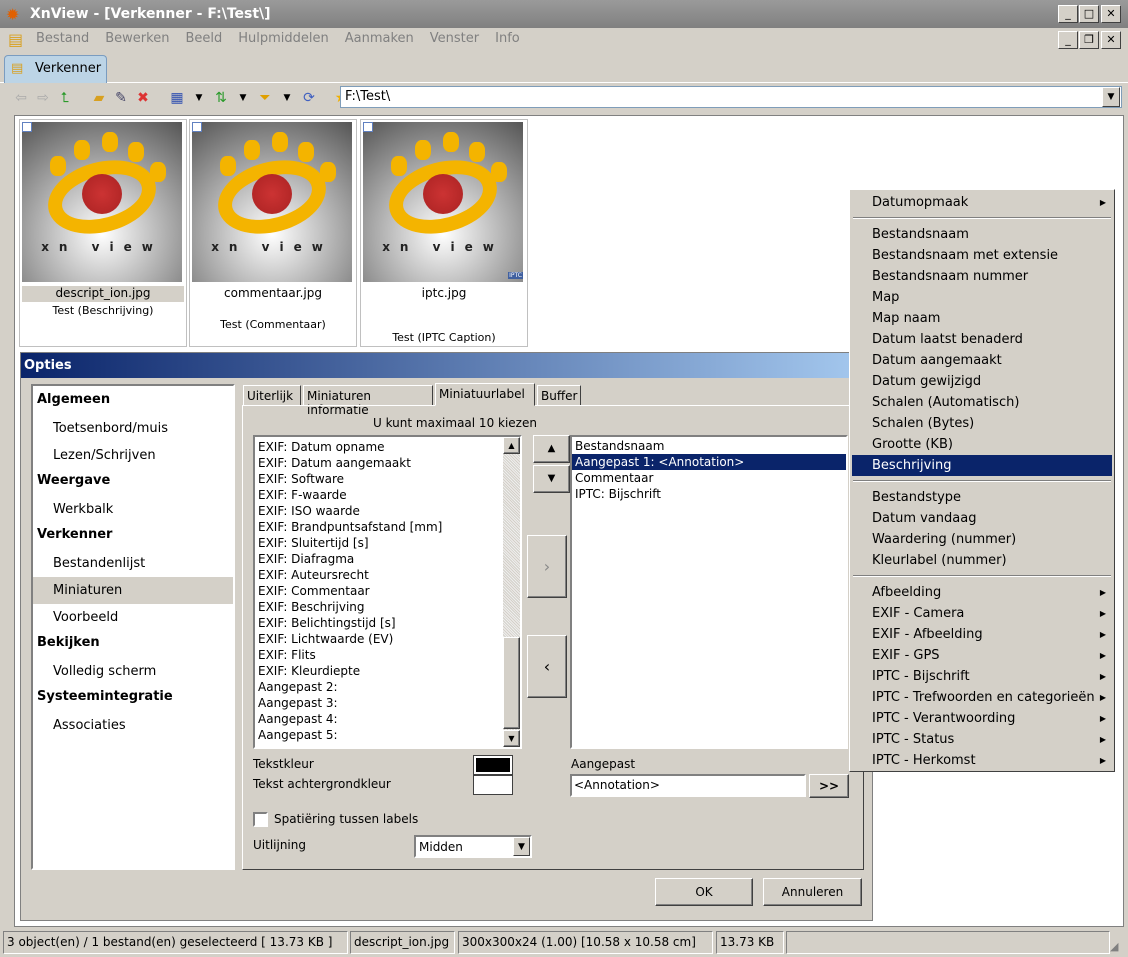  Describe the element at coordinates (982, 539) in the screenshot. I see `context-menu-item: Waardering (nummer)` at that location.